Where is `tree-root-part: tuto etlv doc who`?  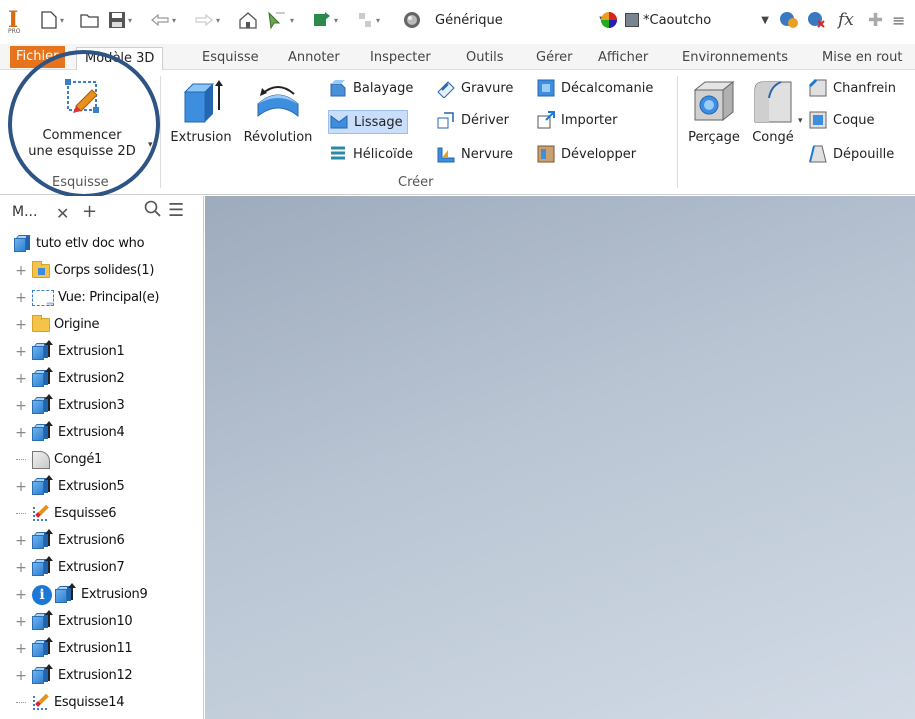
tree-root-part: tuto etlv doc who is located at coordinates (72, 243).